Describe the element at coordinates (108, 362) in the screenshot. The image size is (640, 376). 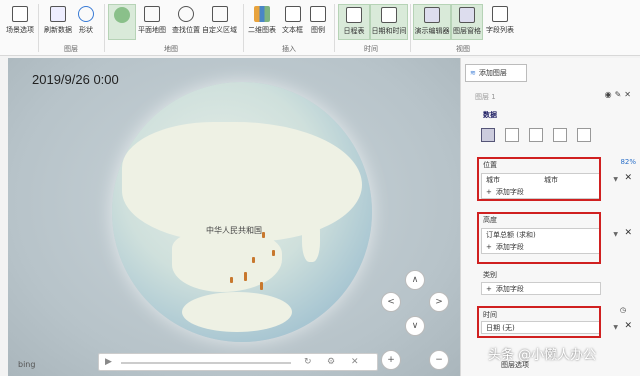
I see `play-icon: ▶` at that location.